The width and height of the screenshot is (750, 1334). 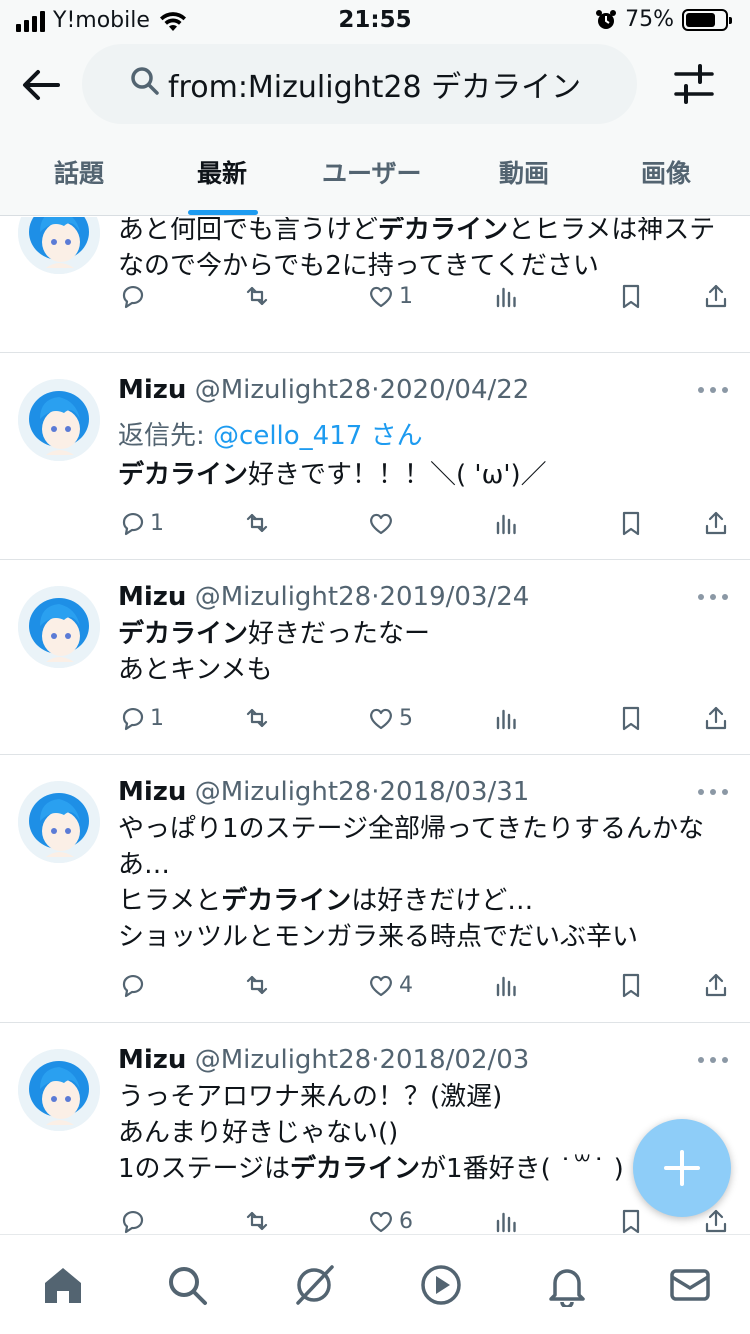 What do you see at coordinates (287, 436) in the screenshot?
I see `reply-mention-link: @cello_417` at bounding box center [287, 436].